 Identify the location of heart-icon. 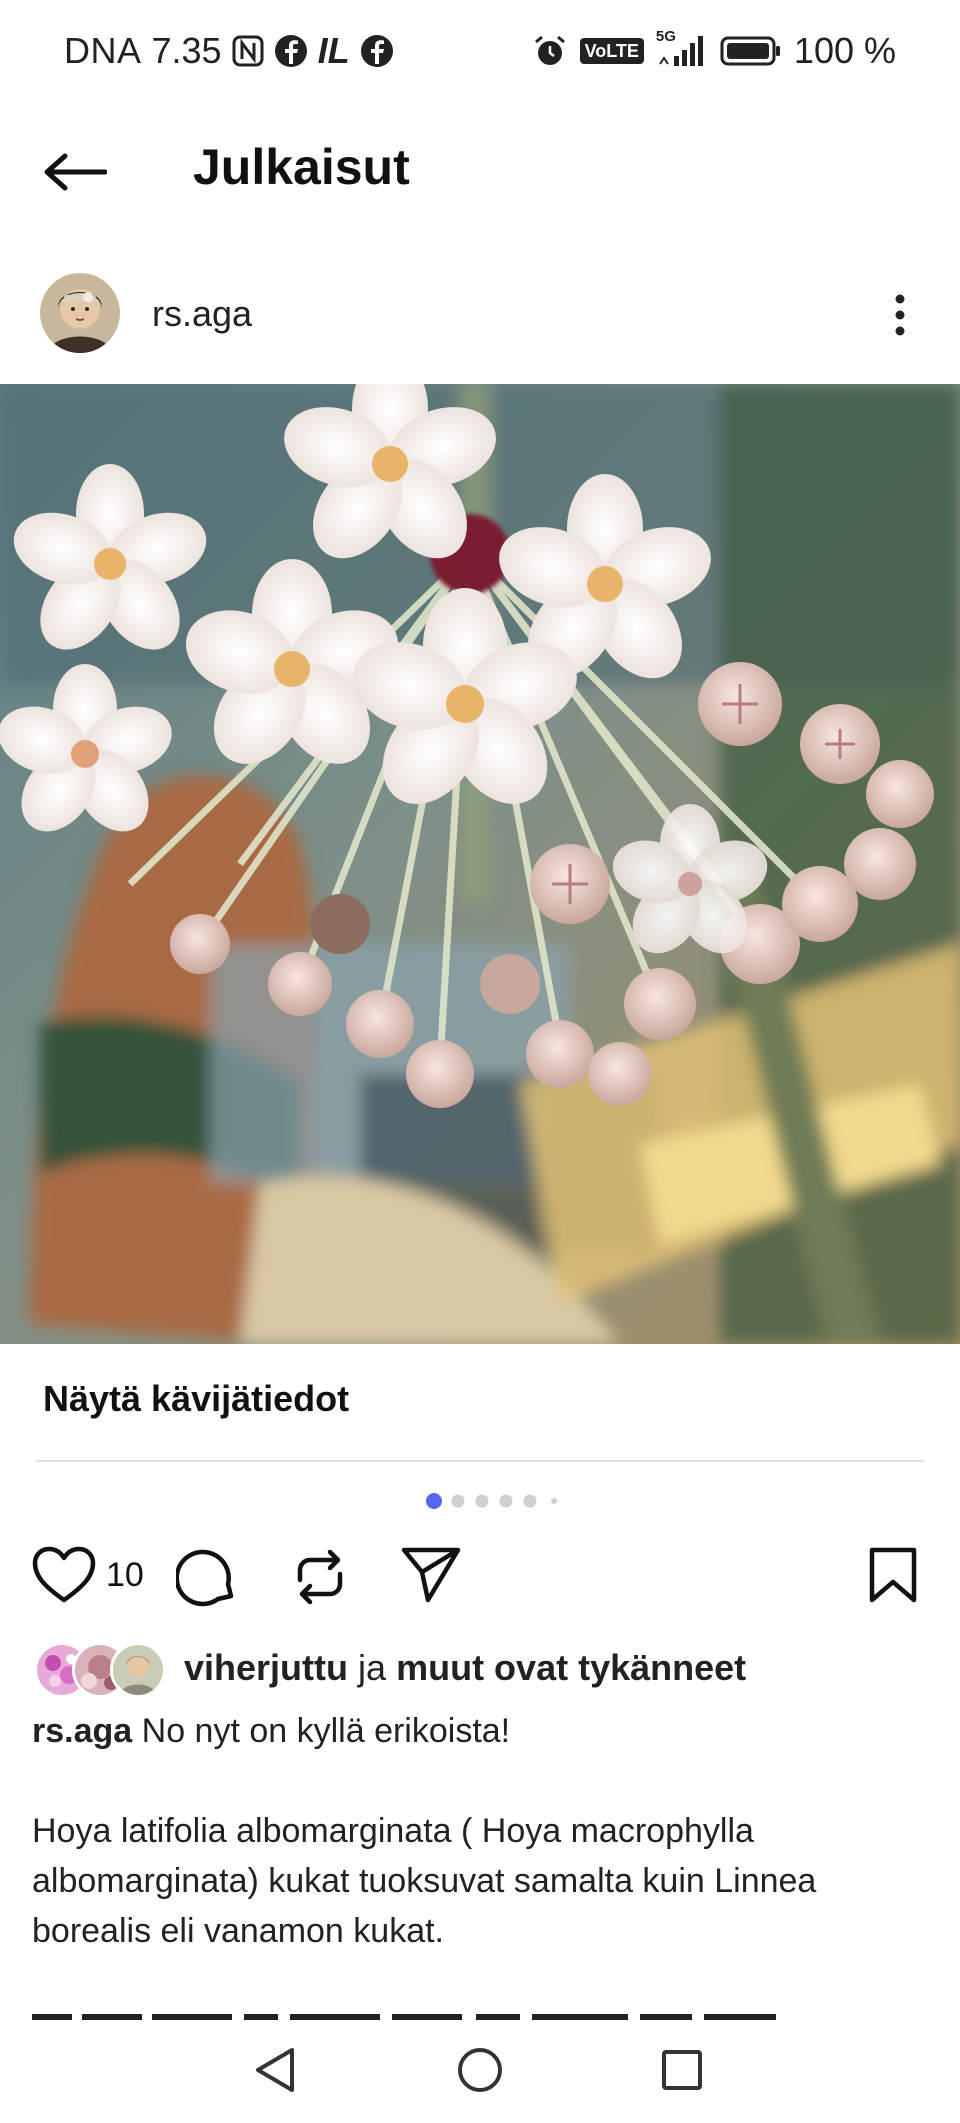
(64, 1574).